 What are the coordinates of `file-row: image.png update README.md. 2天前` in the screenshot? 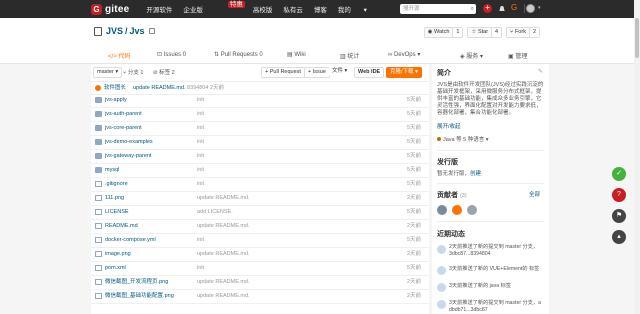 It's located at (260, 255).